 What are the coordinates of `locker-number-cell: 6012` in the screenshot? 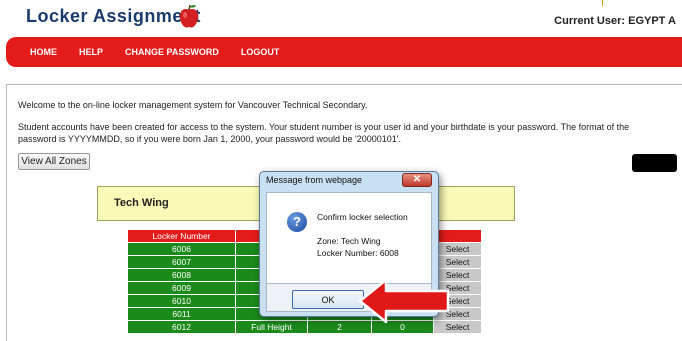 It's located at (181, 327).